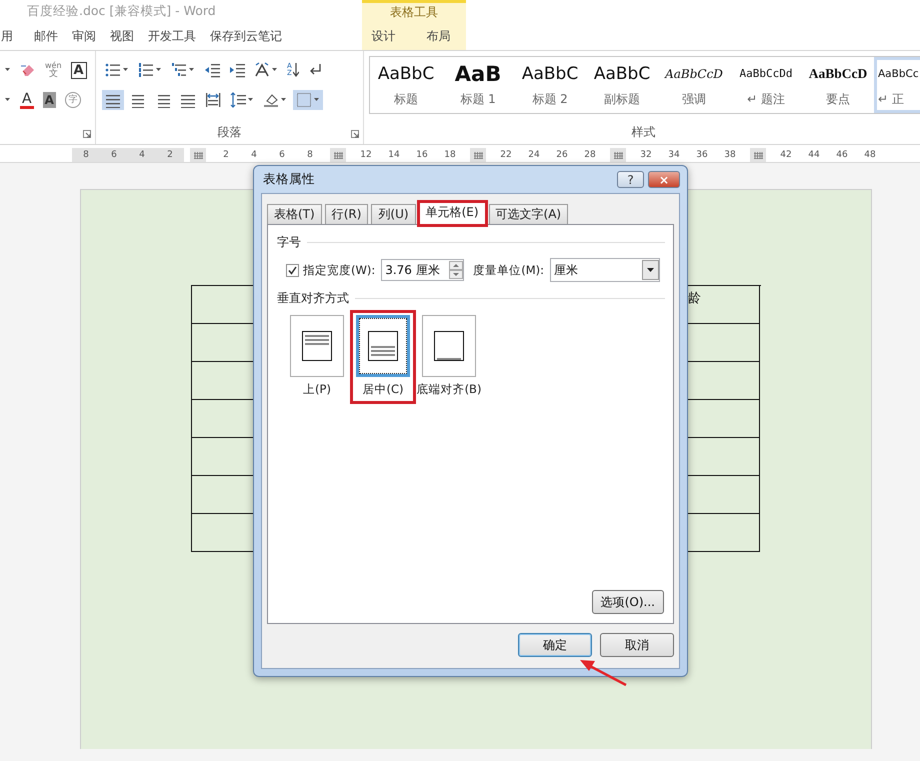 The width and height of the screenshot is (920, 761). What do you see at coordinates (674, 155) in the screenshot?
I see `ruler-number: 34` at bounding box center [674, 155].